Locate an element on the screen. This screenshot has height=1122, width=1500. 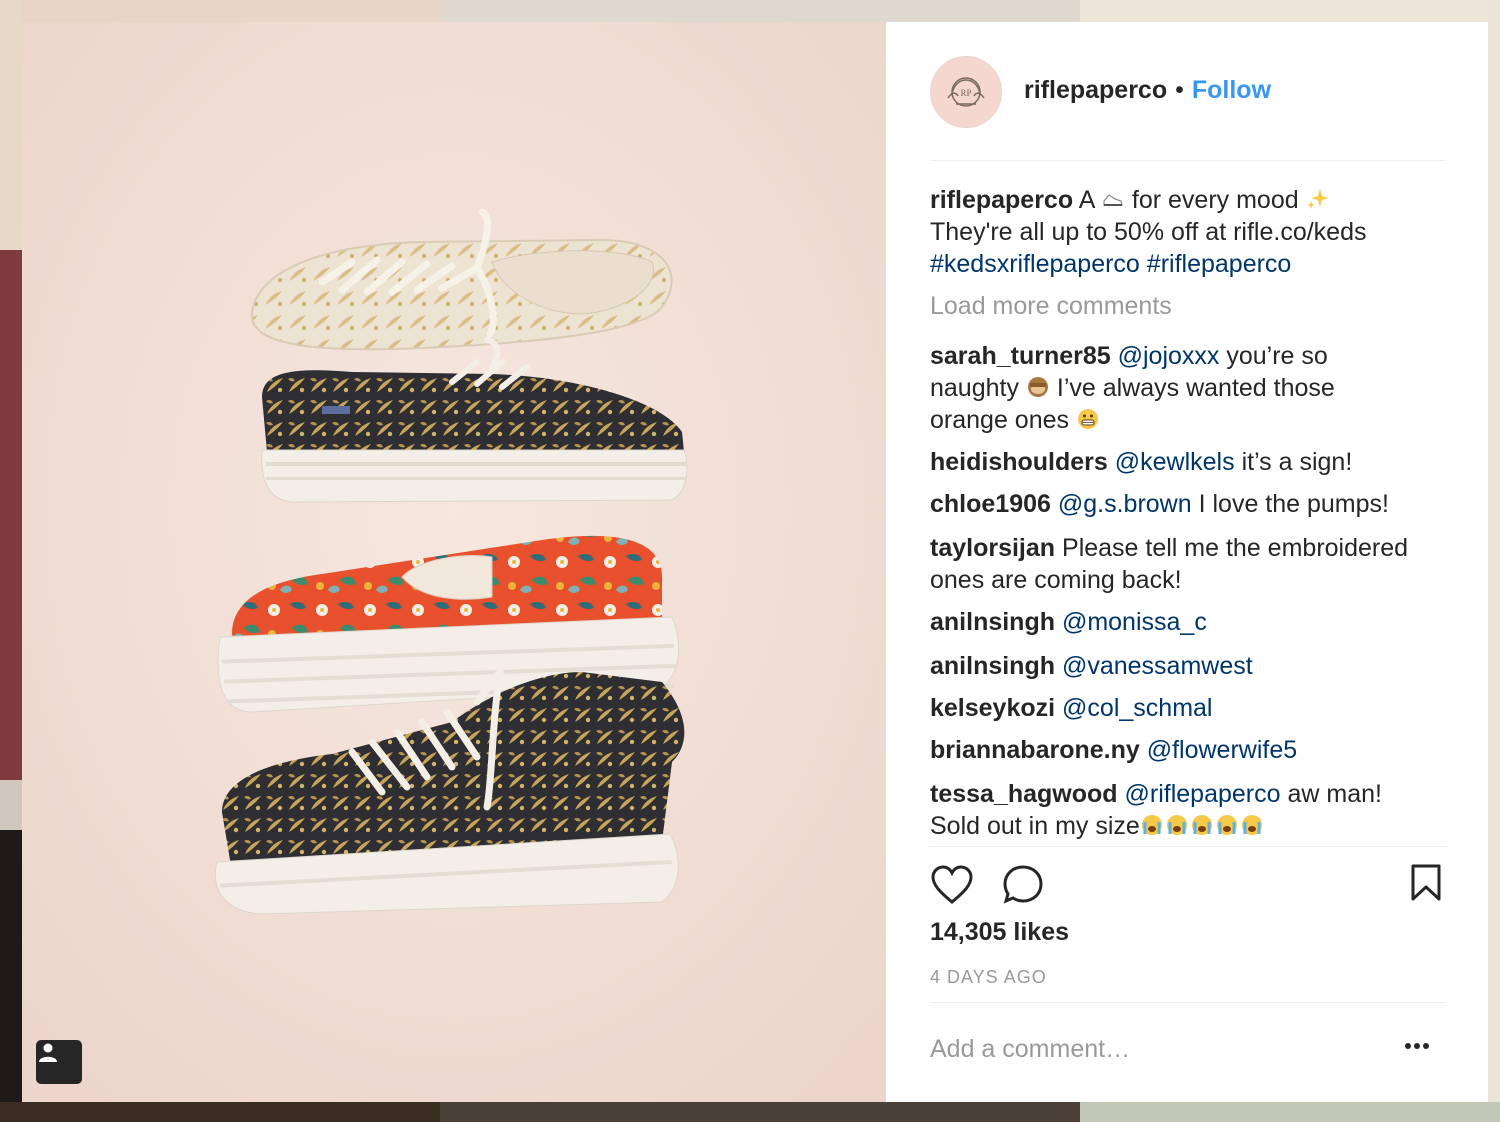
comment-item: chloe1906 @g.s.brown I love the pumps! is located at coordinates (1190, 504).